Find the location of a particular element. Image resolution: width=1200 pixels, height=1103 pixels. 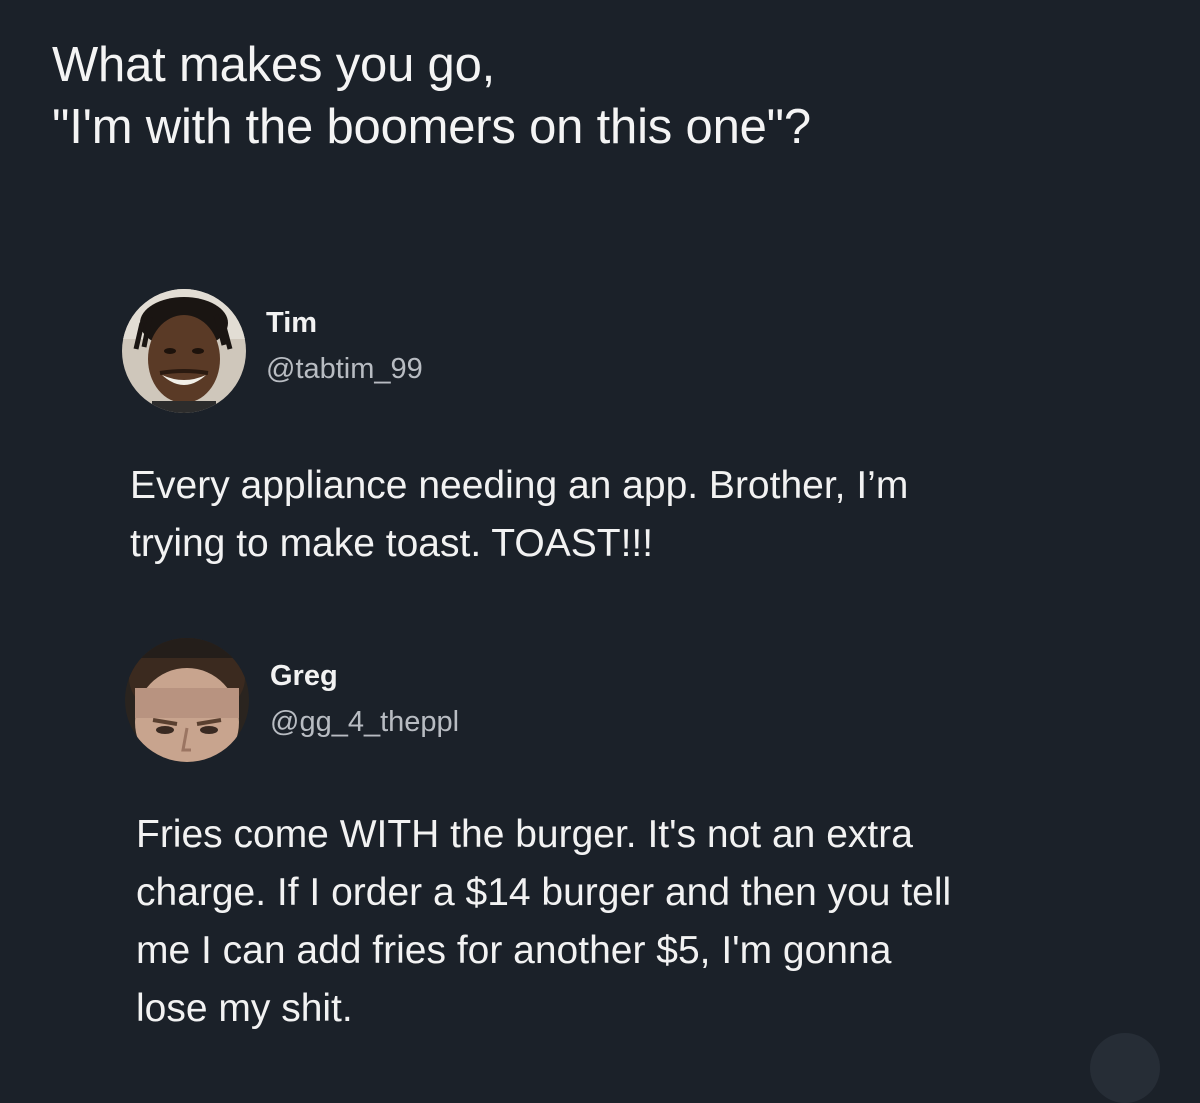

author-name: Greg is located at coordinates (304, 676).